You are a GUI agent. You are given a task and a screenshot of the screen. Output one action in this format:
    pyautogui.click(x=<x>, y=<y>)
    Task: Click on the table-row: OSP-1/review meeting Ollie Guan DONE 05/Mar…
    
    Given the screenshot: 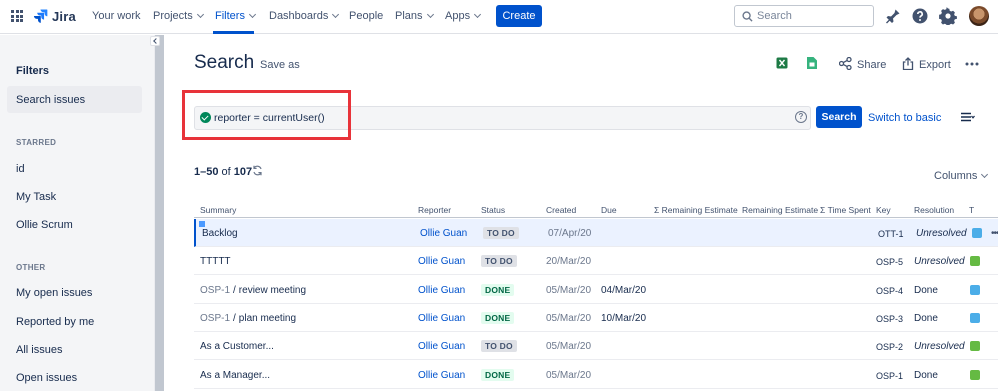 What is the action you would take?
    pyautogui.click(x=596, y=290)
    